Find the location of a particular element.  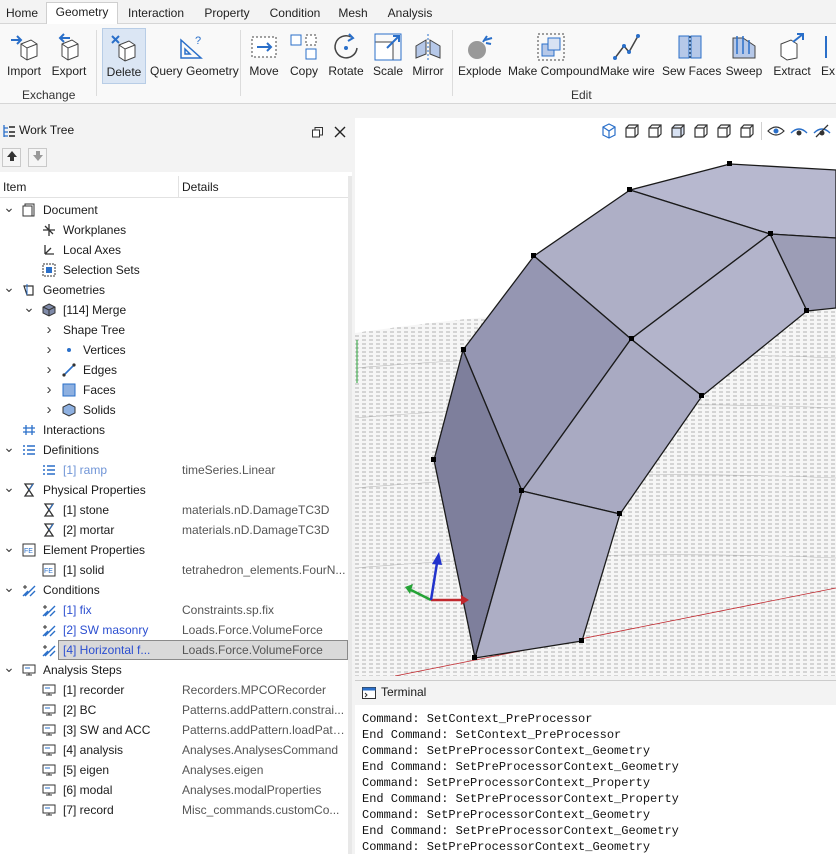

tab-condition: Condition is located at coordinates (295, 14).